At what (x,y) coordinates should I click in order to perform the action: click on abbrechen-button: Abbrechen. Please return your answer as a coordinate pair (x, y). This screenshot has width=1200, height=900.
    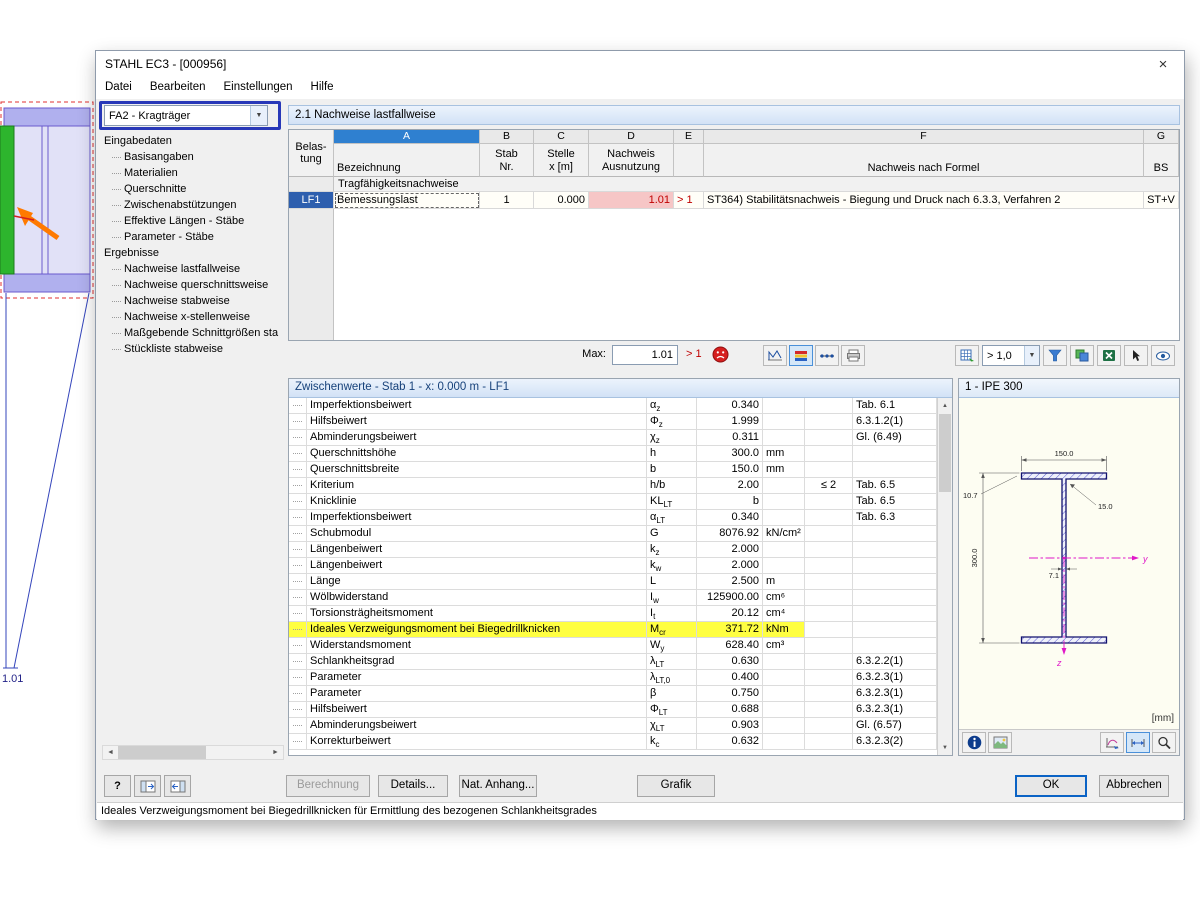
    Looking at the image, I should click on (1134, 786).